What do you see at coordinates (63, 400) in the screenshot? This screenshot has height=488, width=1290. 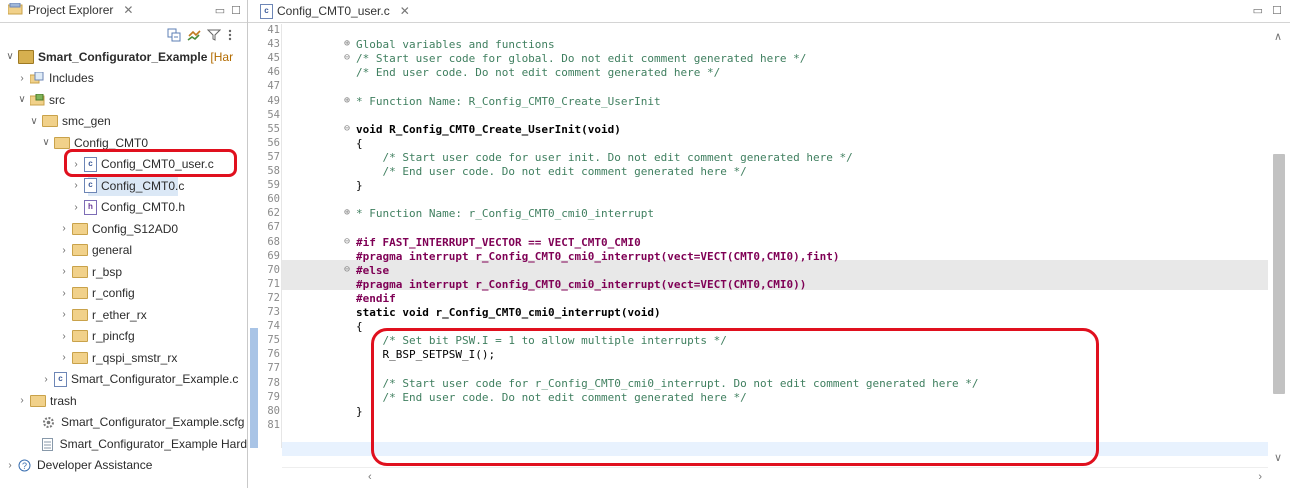 I see `tree-item-label: trash` at bounding box center [63, 400].